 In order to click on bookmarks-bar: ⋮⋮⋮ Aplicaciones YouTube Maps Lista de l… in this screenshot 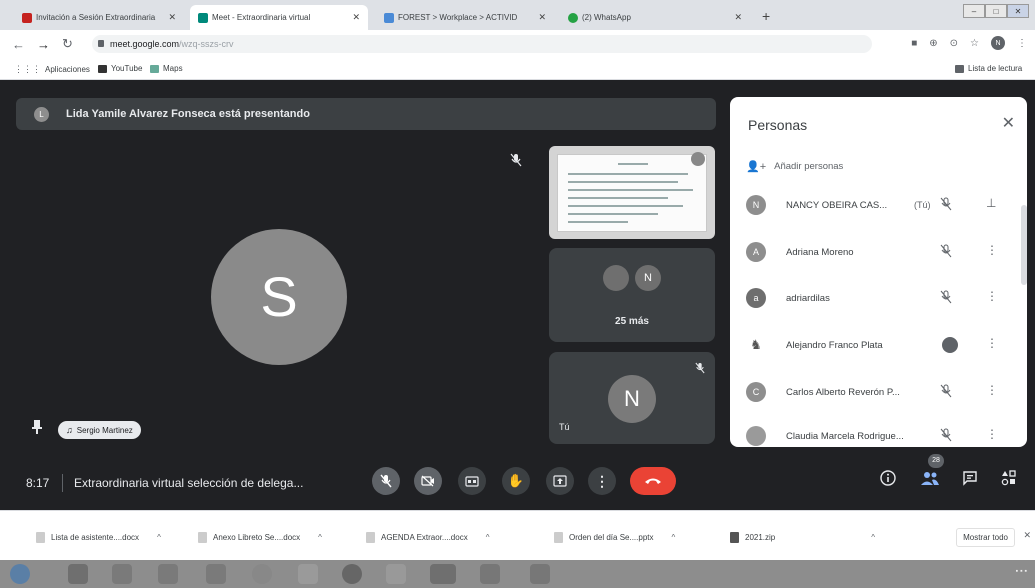, I will do `click(517, 69)`.